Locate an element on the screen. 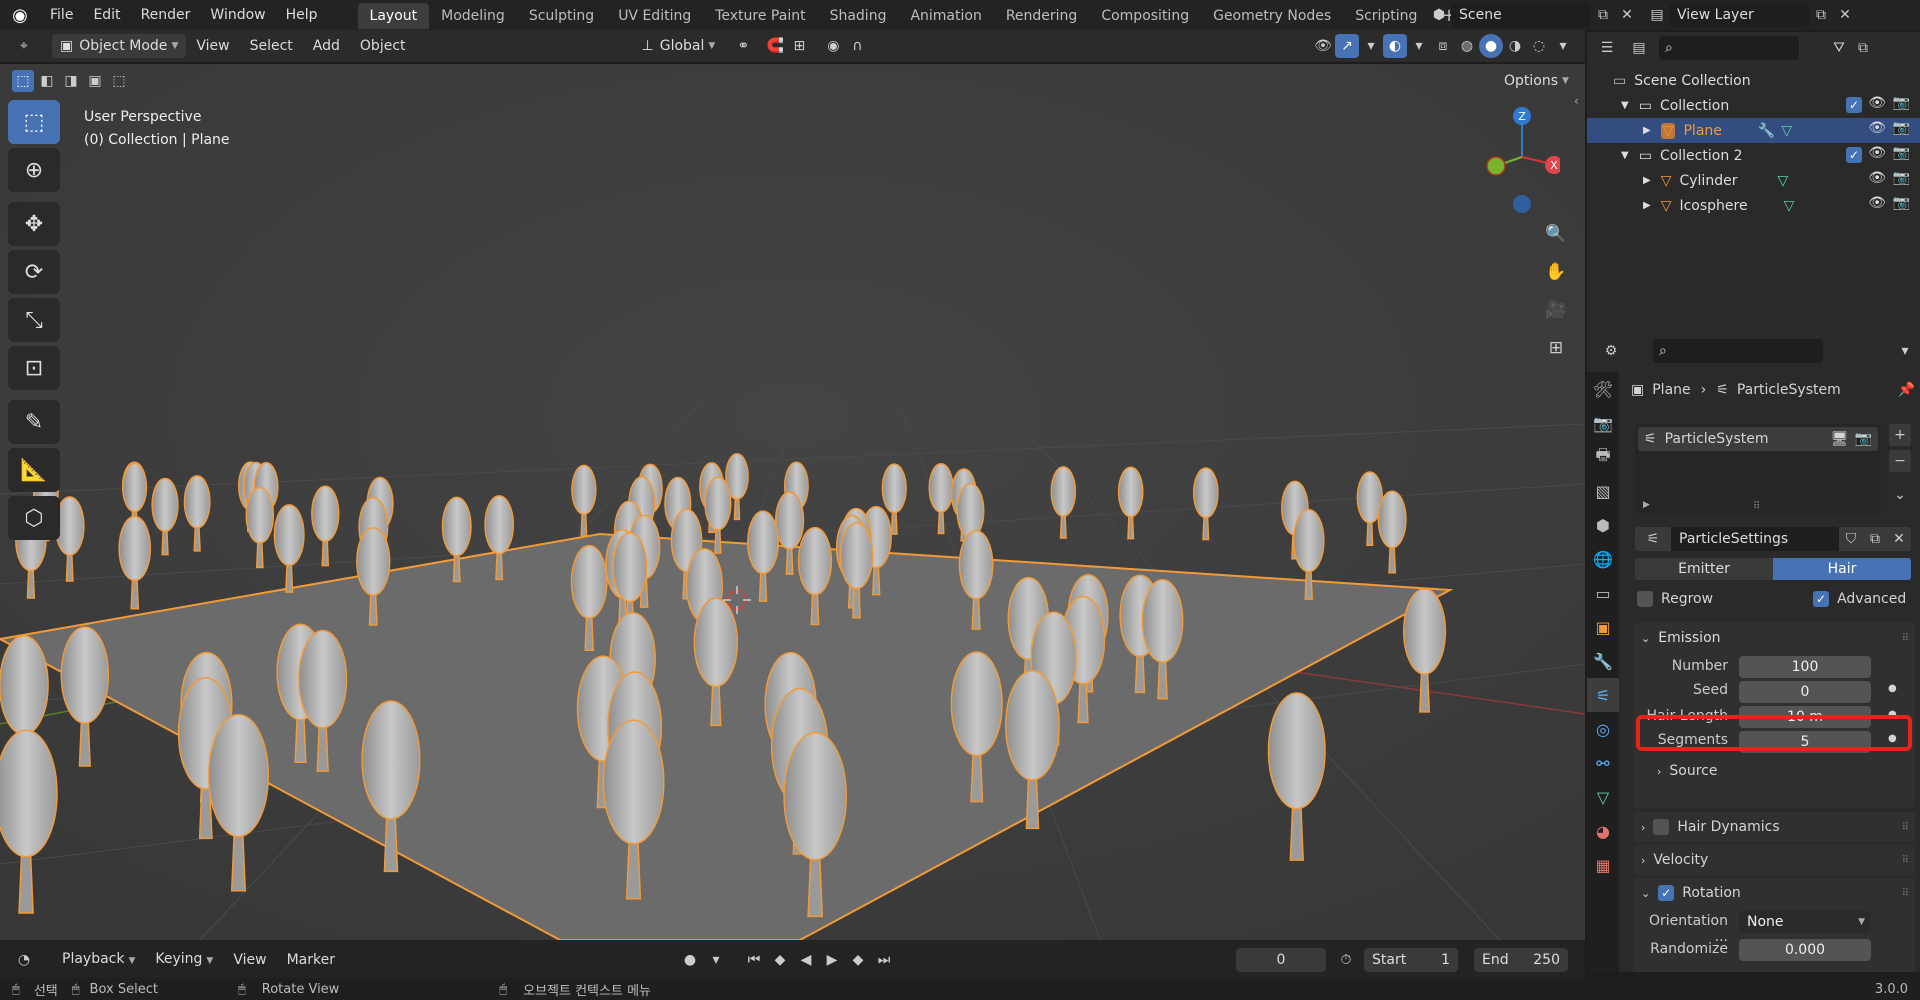 The height and width of the screenshot is (1000, 1920). select-new-icon: ⬚ is located at coordinates (23, 81).